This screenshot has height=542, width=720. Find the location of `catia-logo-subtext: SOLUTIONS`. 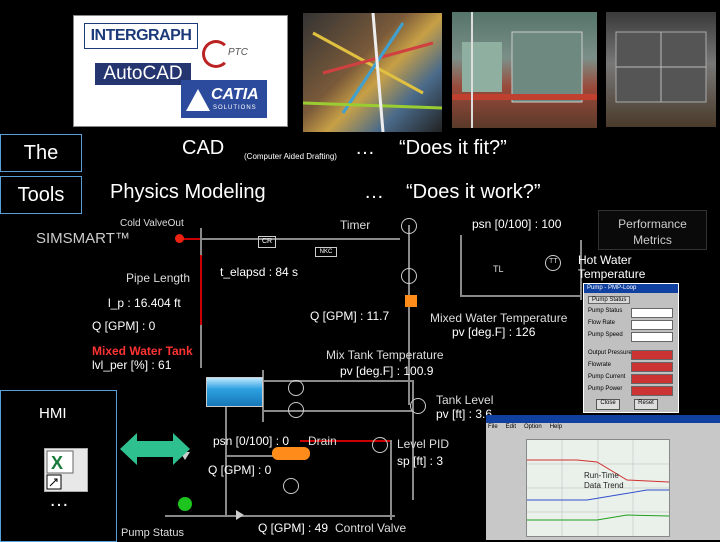

catia-logo-subtext: SOLUTIONS is located at coordinates (235, 108).